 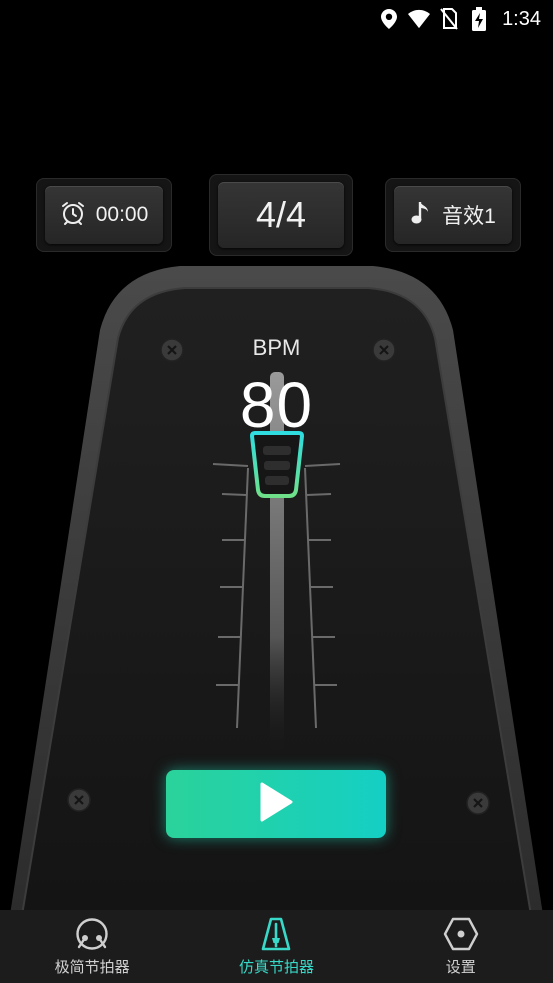 What do you see at coordinates (419, 19) in the screenshot?
I see `wifi-icon` at bounding box center [419, 19].